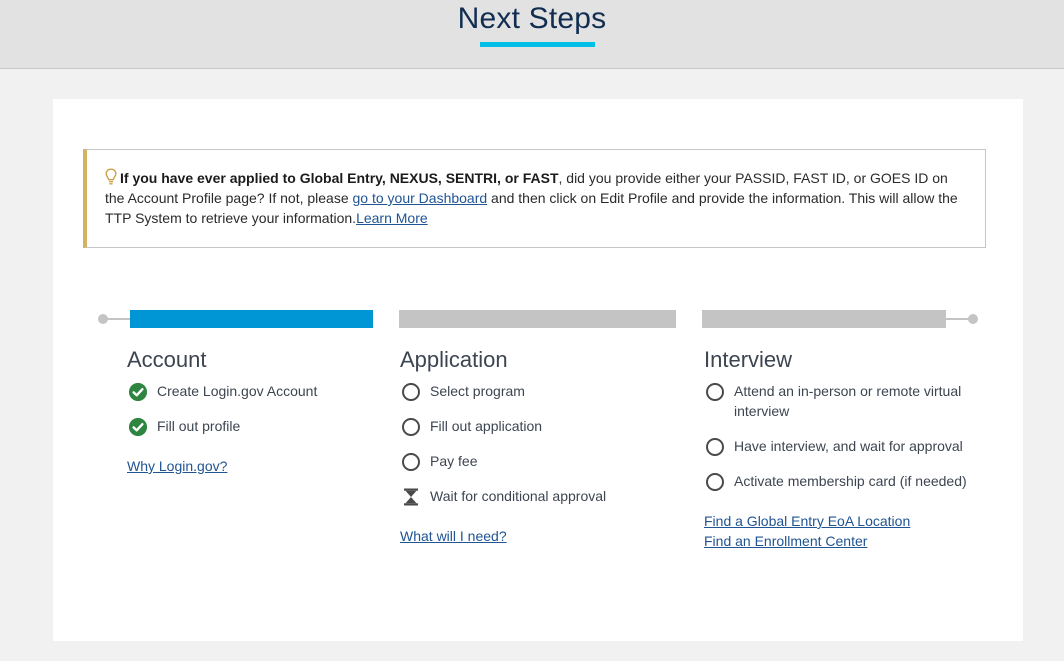 The width and height of the screenshot is (1064, 661). Describe the element at coordinates (540, 391) in the screenshot. I see `list-item: Select program` at that location.